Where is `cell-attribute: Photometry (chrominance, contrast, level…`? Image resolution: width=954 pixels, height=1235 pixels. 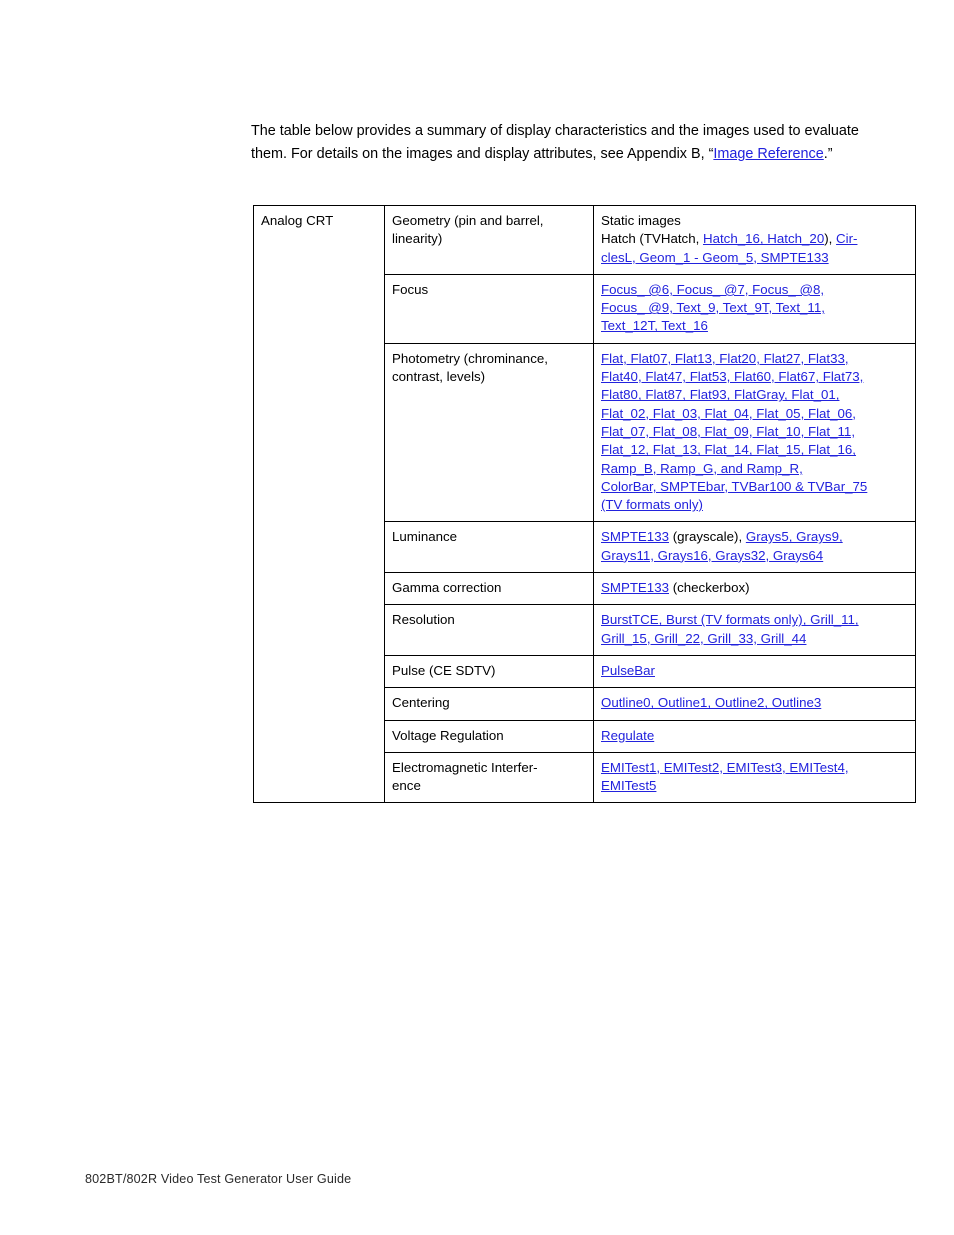
cell-attribute: Photometry (chrominance, contrast, level… is located at coordinates (489, 432).